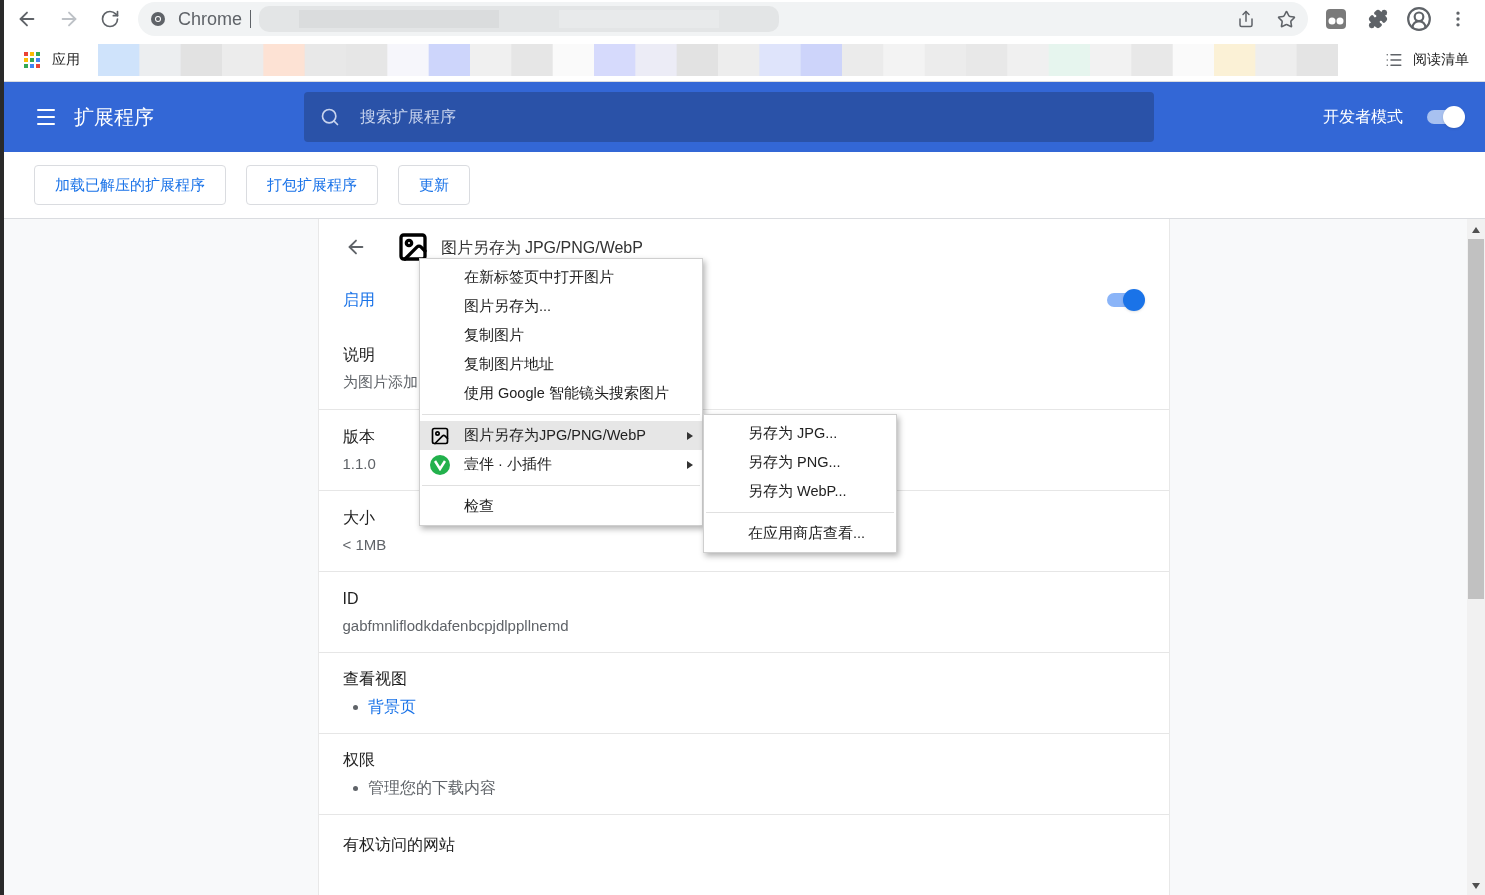  What do you see at coordinates (398, 845) in the screenshot?
I see `section-title: 有权访问的网站` at bounding box center [398, 845].